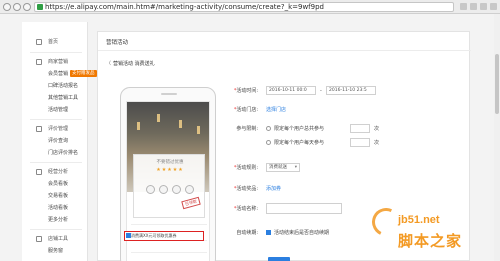 This screenshot has height=261, width=500. What do you see at coordinates (58, 62) in the screenshot?
I see `sidebar-group-label: 商家营销` at bounding box center [58, 62].